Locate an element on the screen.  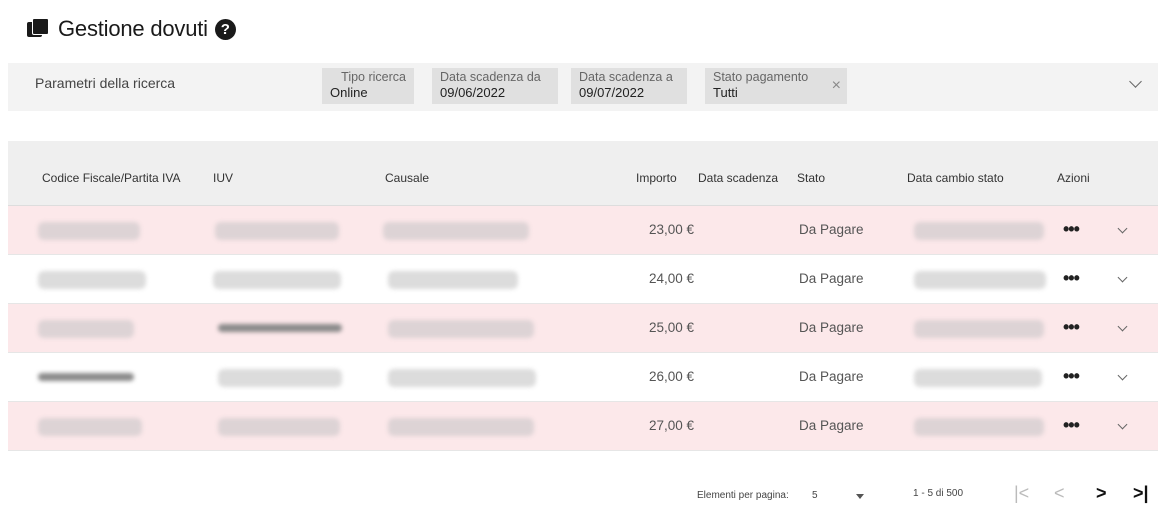
cell-importo: 26,00 € is located at coordinates (672, 376).